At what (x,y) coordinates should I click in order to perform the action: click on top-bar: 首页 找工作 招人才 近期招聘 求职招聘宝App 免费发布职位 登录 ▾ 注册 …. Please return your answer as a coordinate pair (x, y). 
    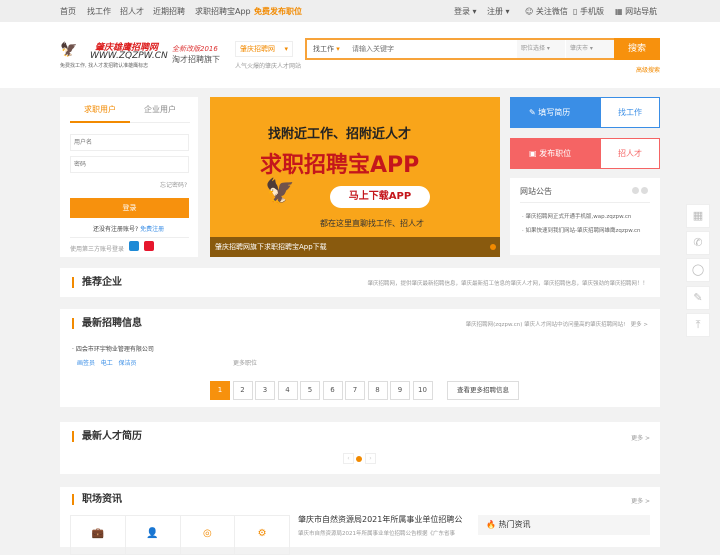
    Looking at the image, I should click on (360, 11).